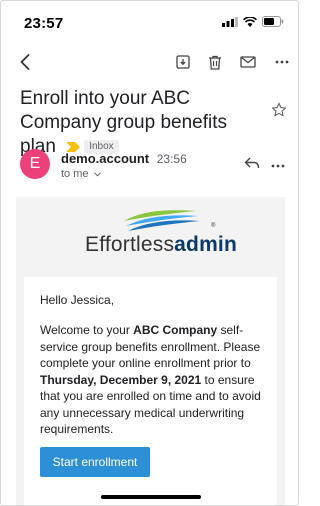 This screenshot has height=506, width=320. Describe the element at coordinates (171, 159) in the screenshot. I see `sent-time: 23:56` at that location.